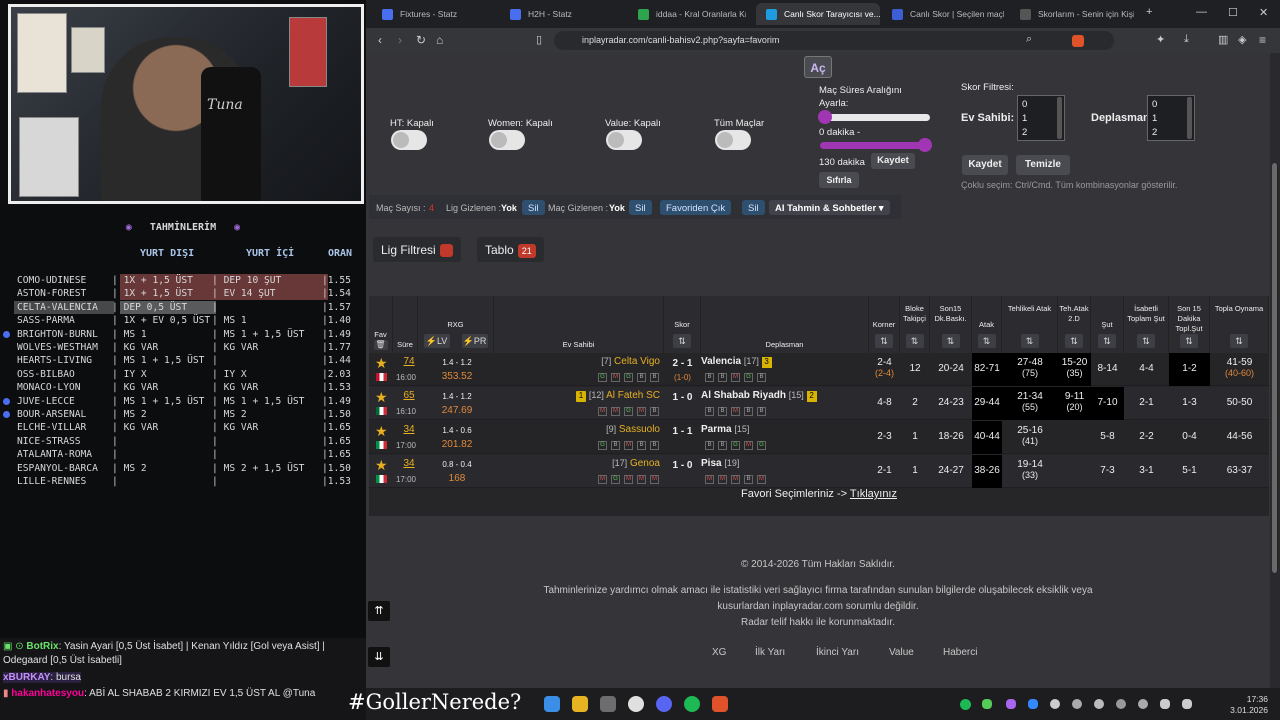  I want to click on volume-icon, so click(1187, 704).